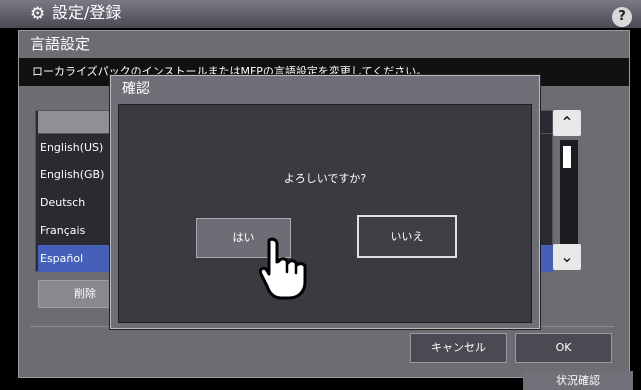 The image size is (641, 390). What do you see at coordinates (563, 348) in the screenshot?
I see `ok-button: OK` at bounding box center [563, 348].